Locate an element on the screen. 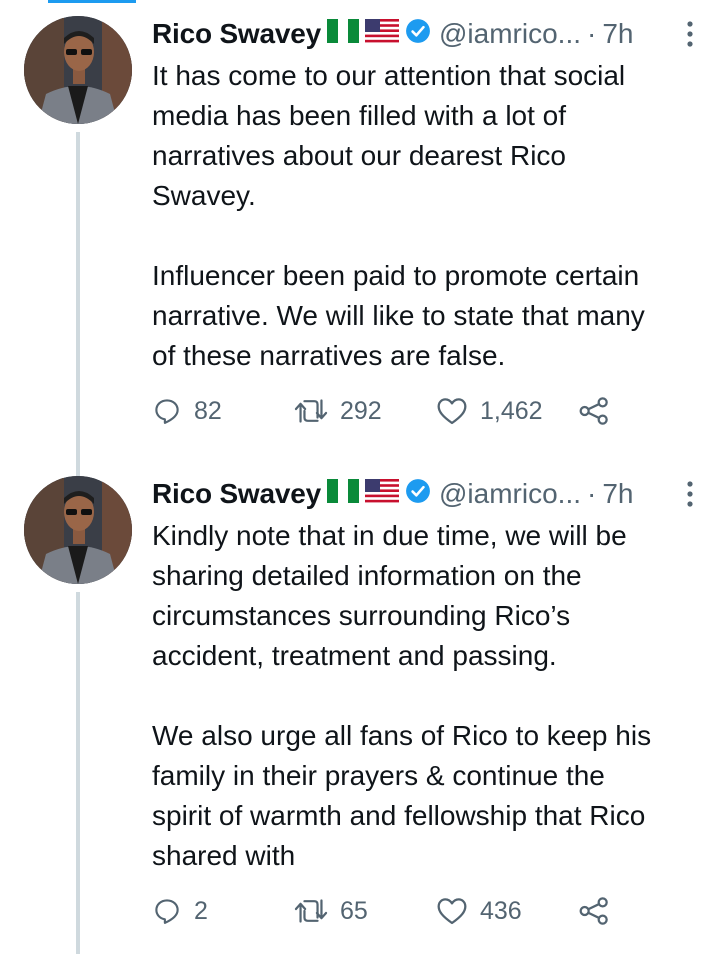 Image resolution: width=720 pixels, height=954 pixels. tweet-actions: 2 65 436 is located at coordinates (381, 911).